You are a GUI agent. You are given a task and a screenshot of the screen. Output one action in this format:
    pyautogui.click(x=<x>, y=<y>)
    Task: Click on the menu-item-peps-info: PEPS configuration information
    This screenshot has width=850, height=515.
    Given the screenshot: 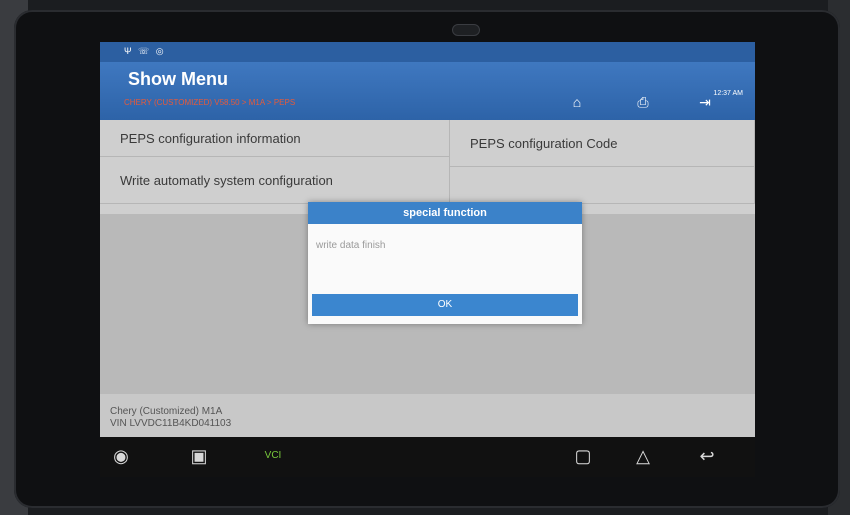 What is the action you would take?
    pyautogui.click(x=275, y=138)
    